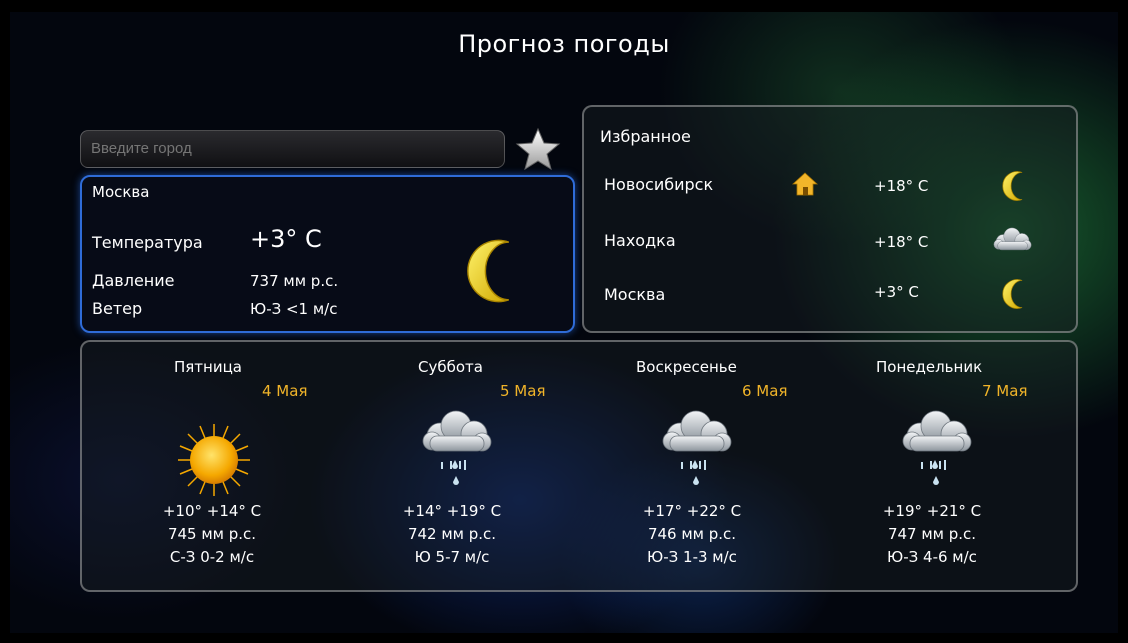 The image size is (1128, 643). What do you see at coordinates (212, 557) in the screenshot?
I see `forecast-wind: С-З 0-2 м/с` at bounding box center [212, 557].